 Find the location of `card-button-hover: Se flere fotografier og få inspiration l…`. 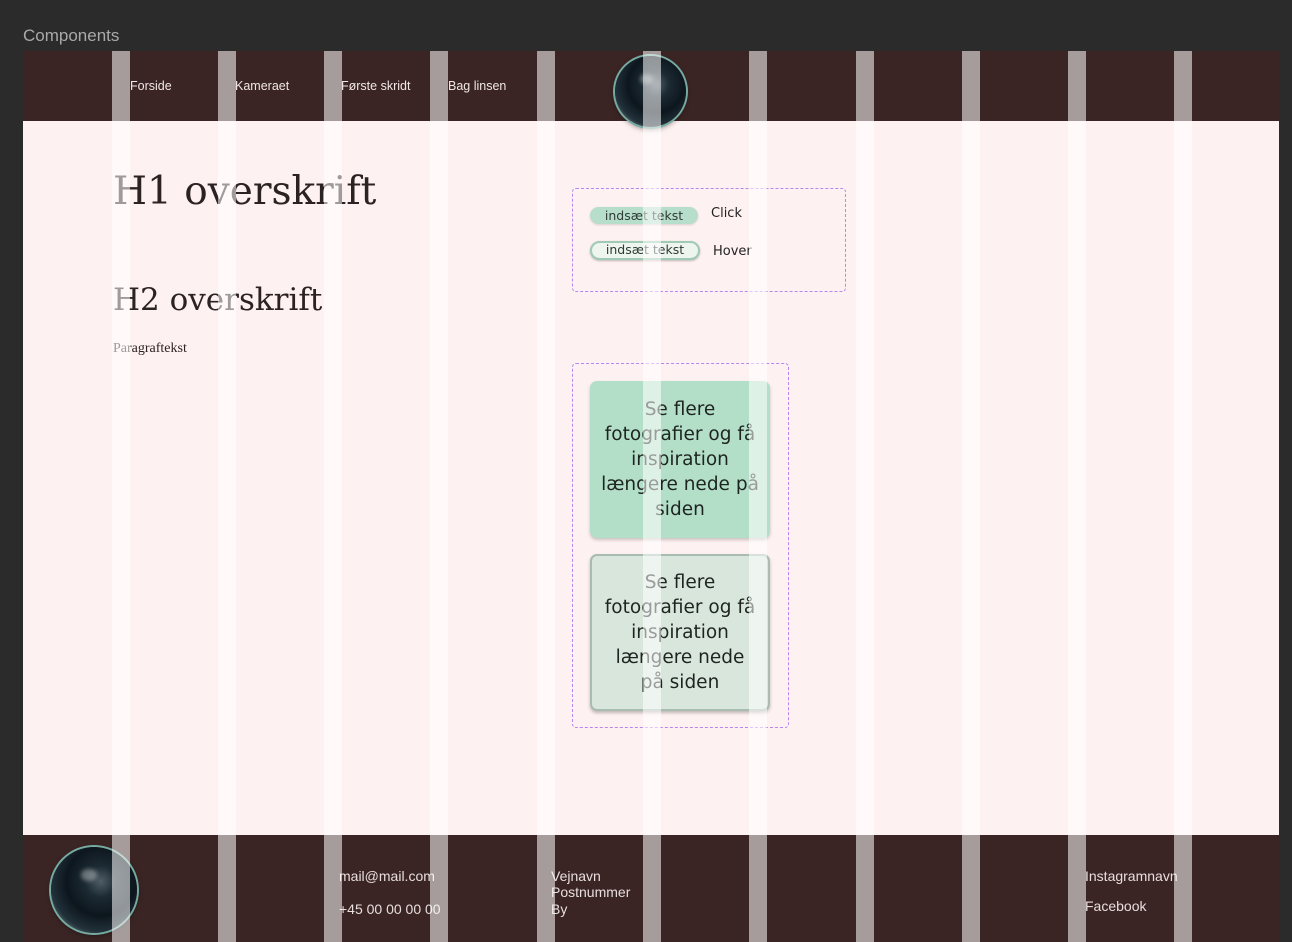

card-button-hover: Se flere fotografier og få inspiration l… is located at coordinates (680, 632).